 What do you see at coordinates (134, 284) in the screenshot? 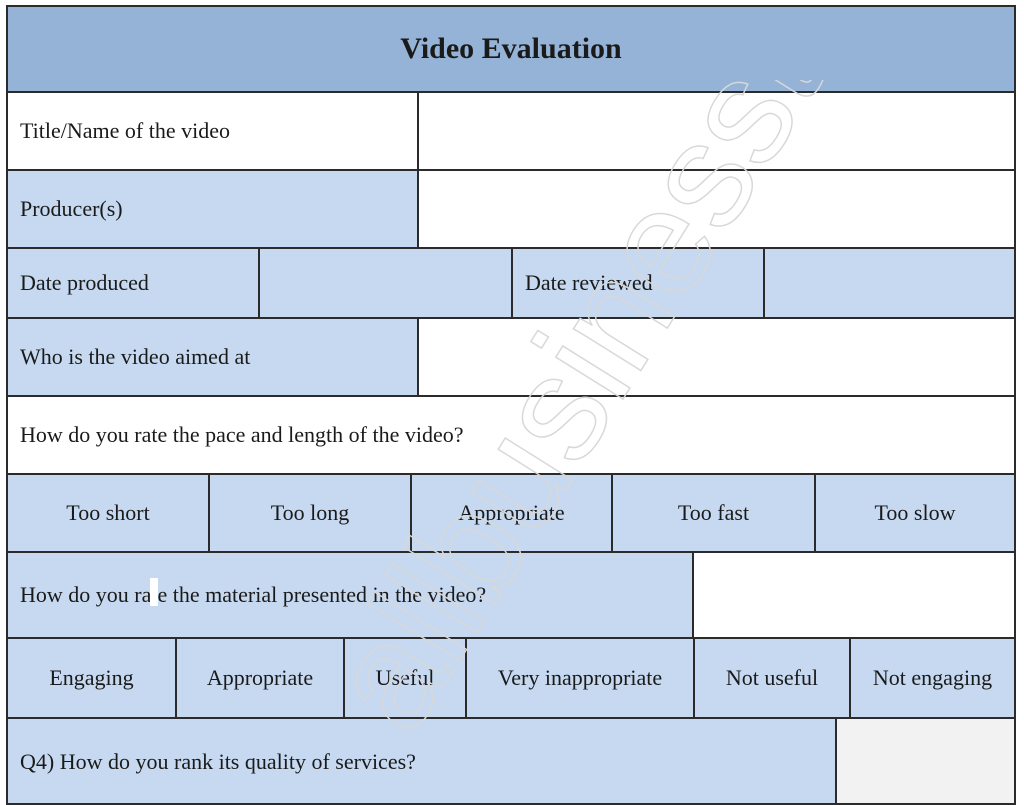
I see `date-produced-label: Date produced` at bounding box center [134, 284].